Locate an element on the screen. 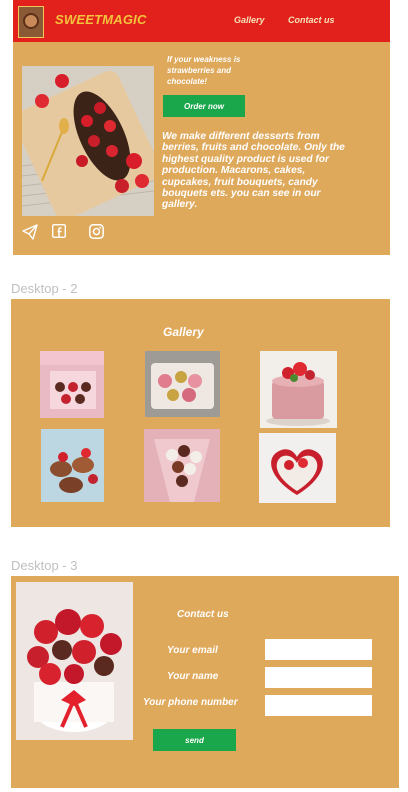 This screenshot has height=792, width=408. name-field is located at coordinates (318, 677).